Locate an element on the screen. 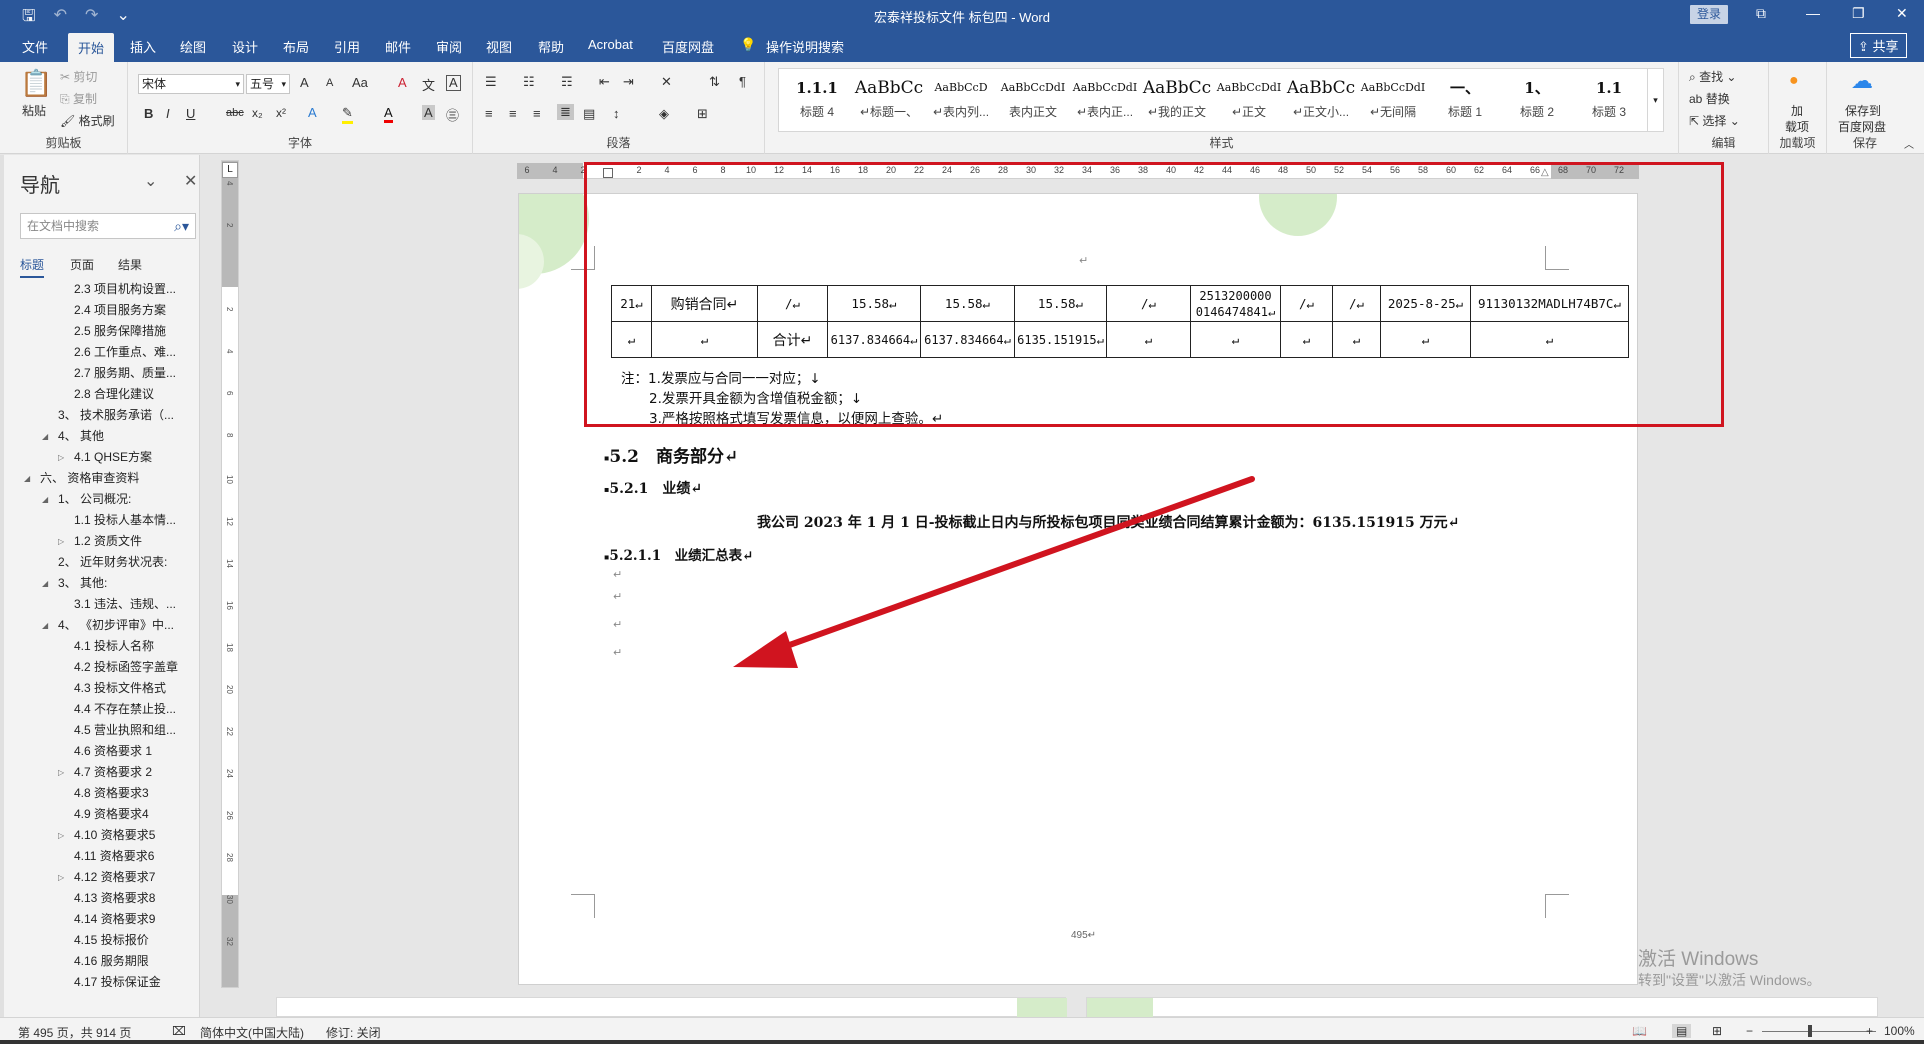 Image resolution: width=1924 pixels, height=1044 pixels. format-painter-button: 🖌 格式刷 is located at coordinates (87, 120).